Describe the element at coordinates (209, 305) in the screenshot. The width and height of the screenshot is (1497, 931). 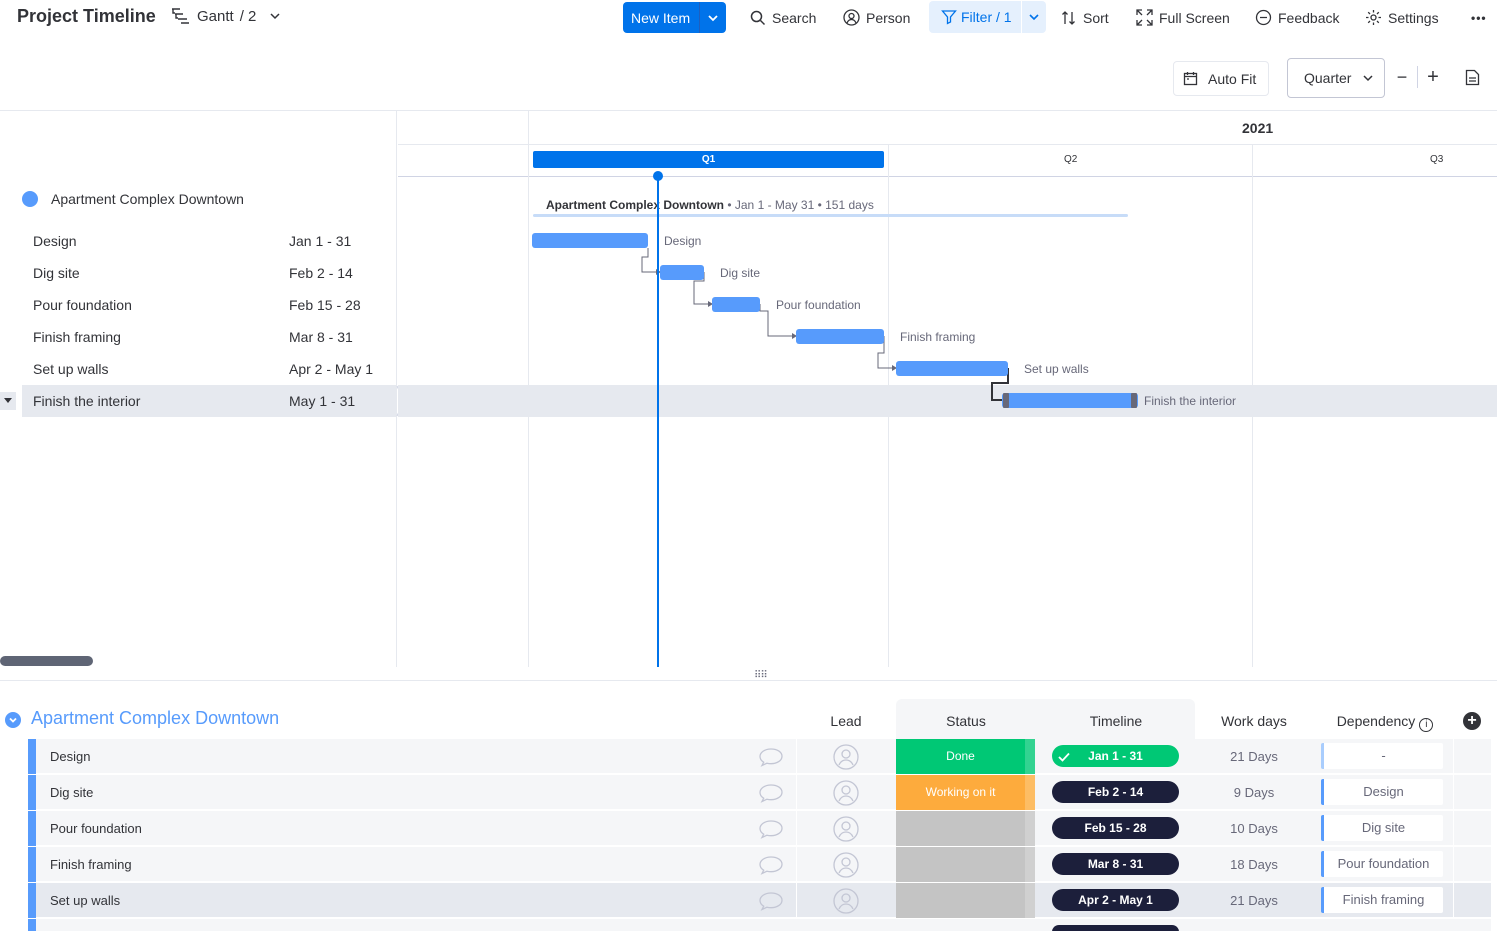
I see `gantt-task-row: Pour foundation Feb 15 - 28` at that location.